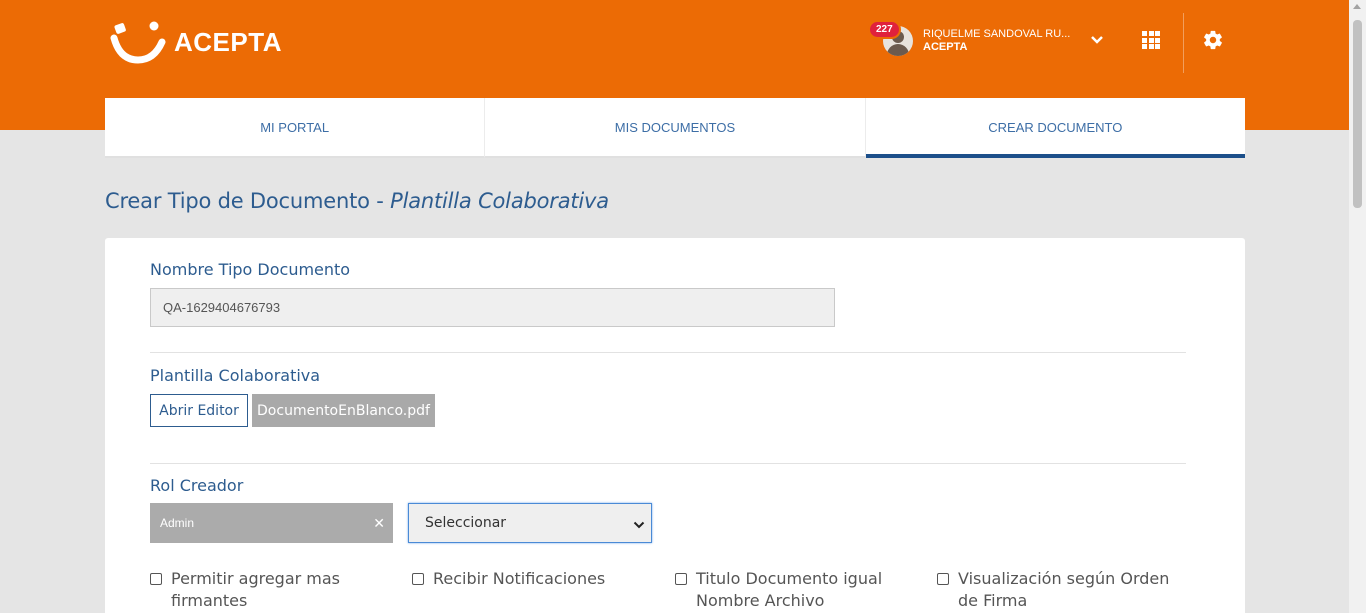 Image resolution: width=1366 pixels, height=613 pixels. What do you see at coordinates (789, 589) in the screenshot?
I see `checkbox-label: Titulo Documento igual Nombre Archivo` at bounding box center [789, 589].